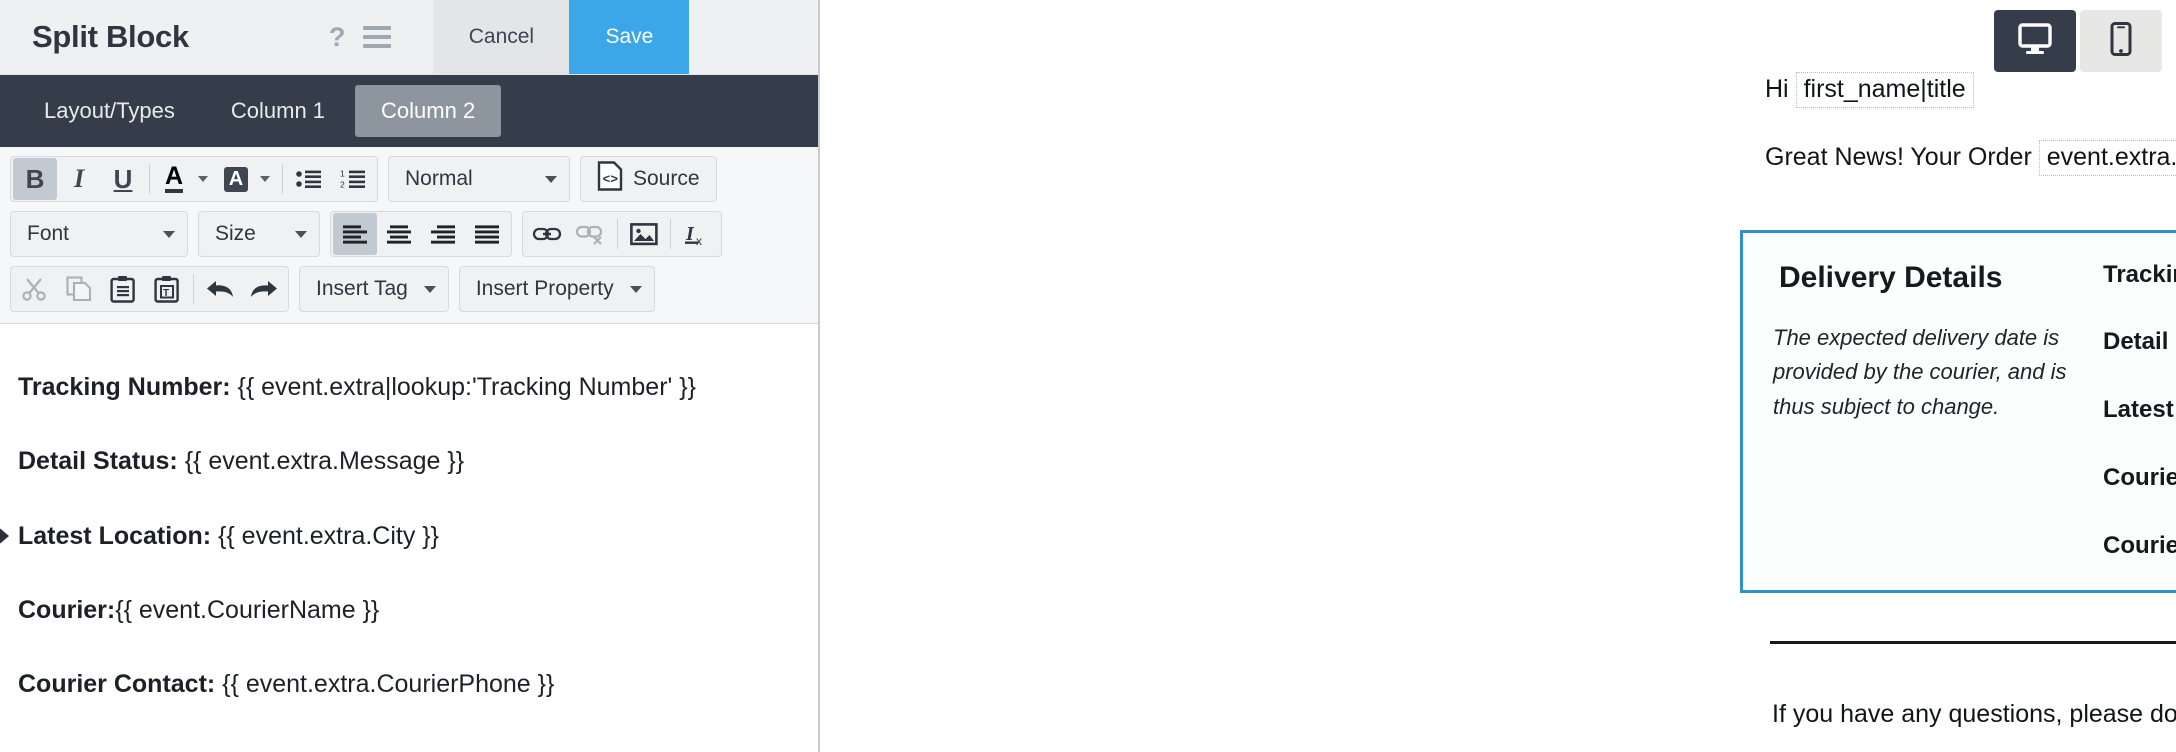  I want to click on image-icon, so click(644, 234).